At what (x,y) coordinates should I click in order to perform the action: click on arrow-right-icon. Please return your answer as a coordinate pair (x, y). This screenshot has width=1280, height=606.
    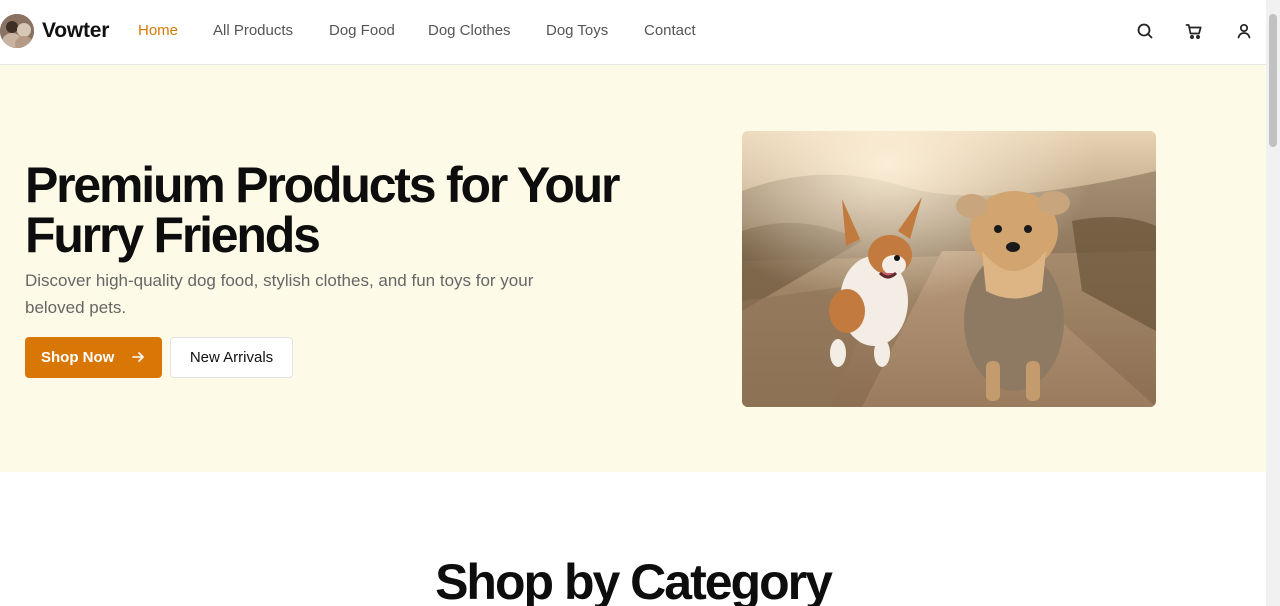
    Looking at the image, I should click on (138, 357).